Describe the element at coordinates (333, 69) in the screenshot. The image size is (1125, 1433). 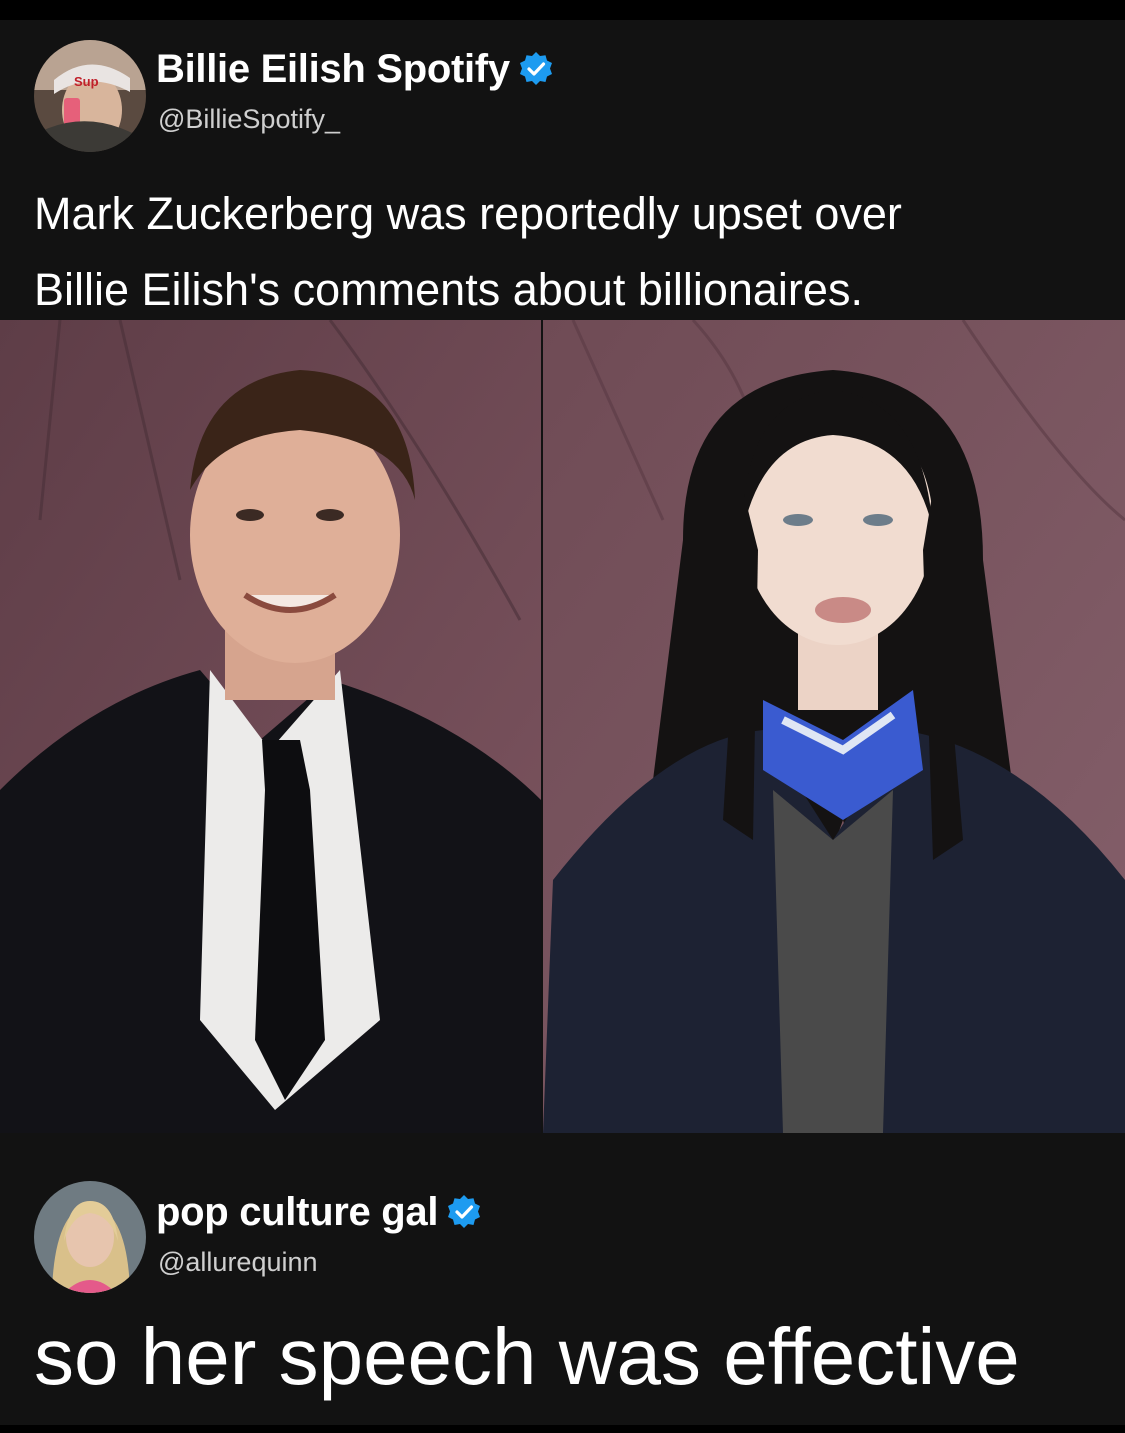
I see `author-name: Billie Eilish Spotify` at that location.